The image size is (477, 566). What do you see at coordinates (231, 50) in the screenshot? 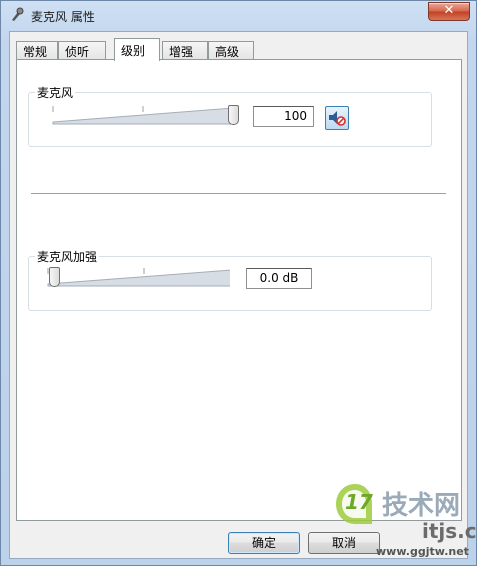
I see `tab-advanced: 高级` at bounding box center [231, 50].